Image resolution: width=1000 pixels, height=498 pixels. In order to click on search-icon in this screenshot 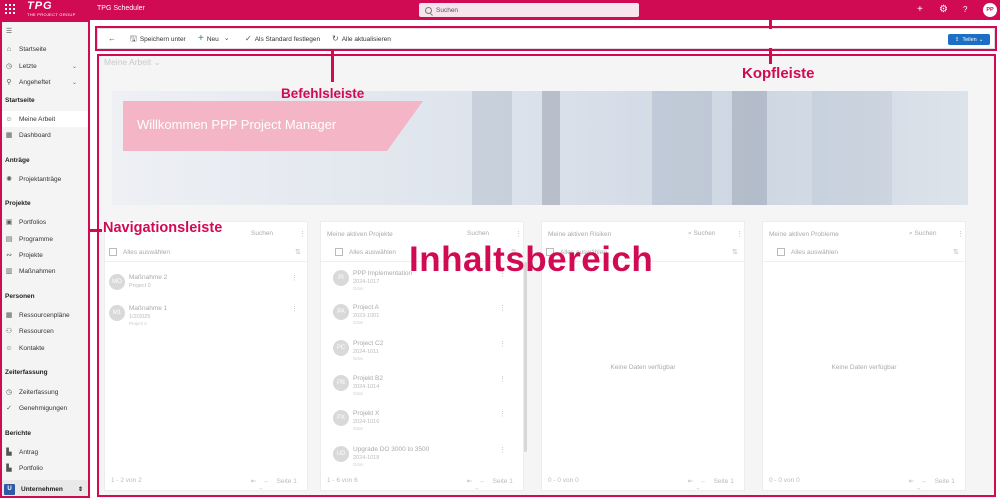, I will do `click(428, 10)`.